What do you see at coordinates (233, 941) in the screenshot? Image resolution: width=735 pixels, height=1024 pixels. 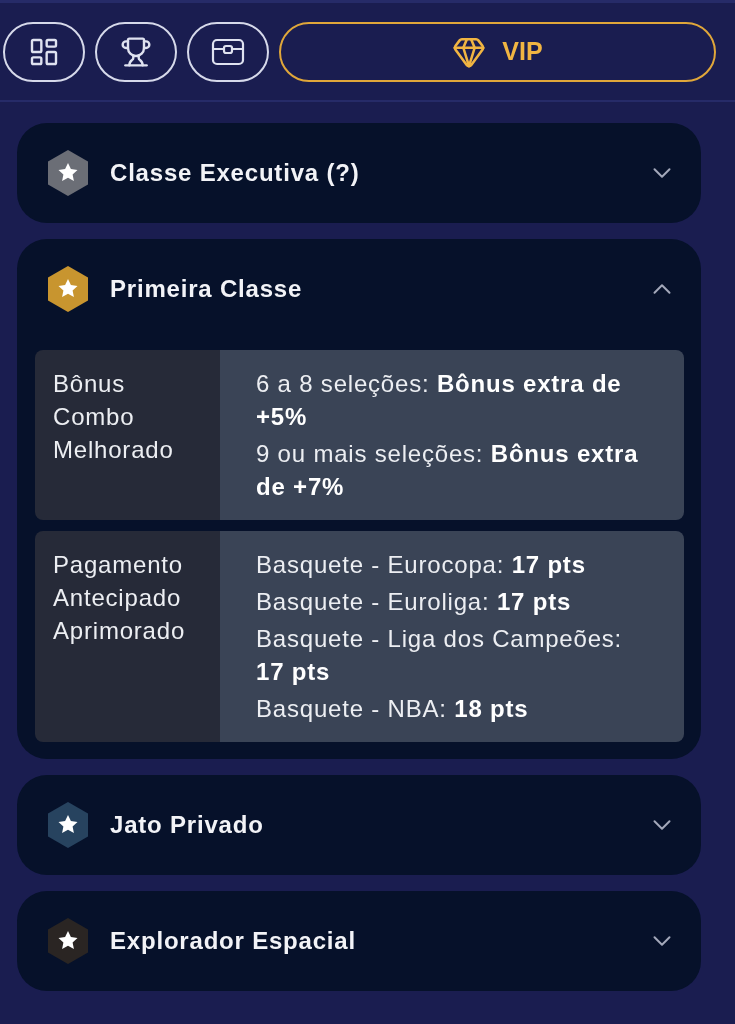 I see `tier-title: Explorador Espacial` at bounding box center [233, 941].